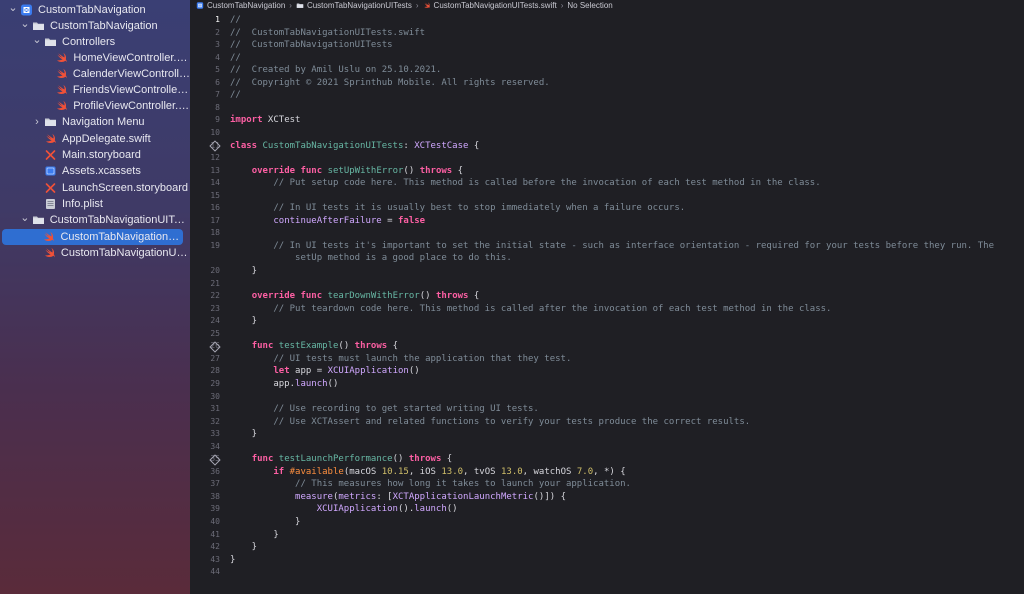 The height and width of the screenshot is (594, 1024). I want to click on breadcrumb-item: CustomTabNavigationUITests.swift, so click(490, 5).